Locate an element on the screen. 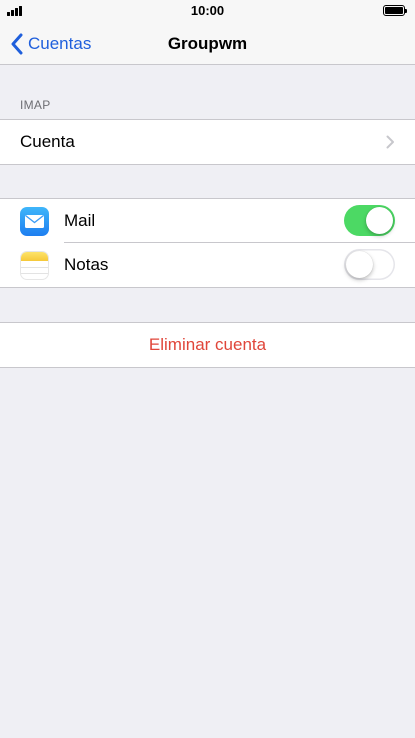 The height and width of the screenshot is (738, 415). navigation-bar: Groupwm Cuentas is located at coordinates (207, 43).